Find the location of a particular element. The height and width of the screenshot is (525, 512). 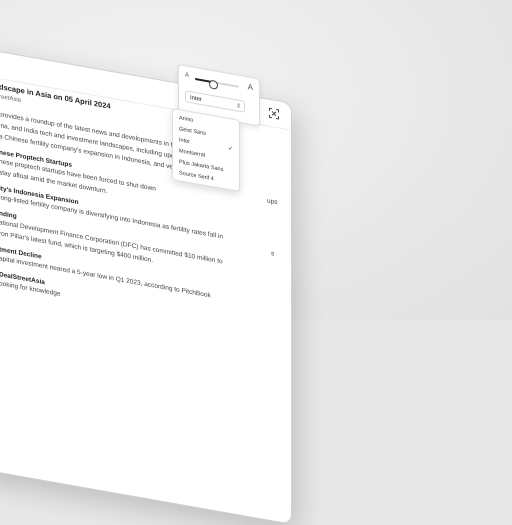

check-icon: ✓ is located at coordinates (230, 149).